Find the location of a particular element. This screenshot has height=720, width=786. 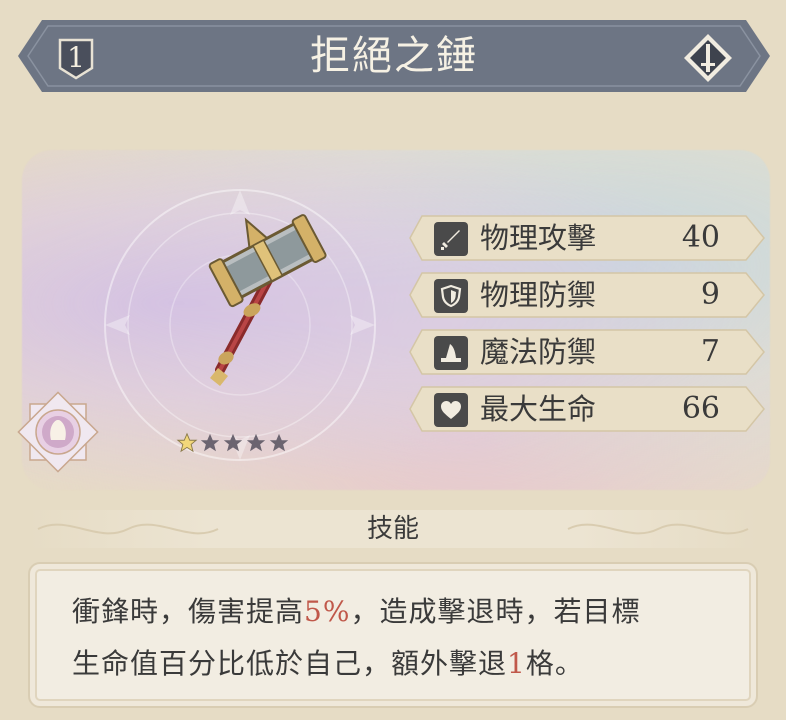

stat-row-max-hp: 最大生命 66 is located at coordinates (588, 409).